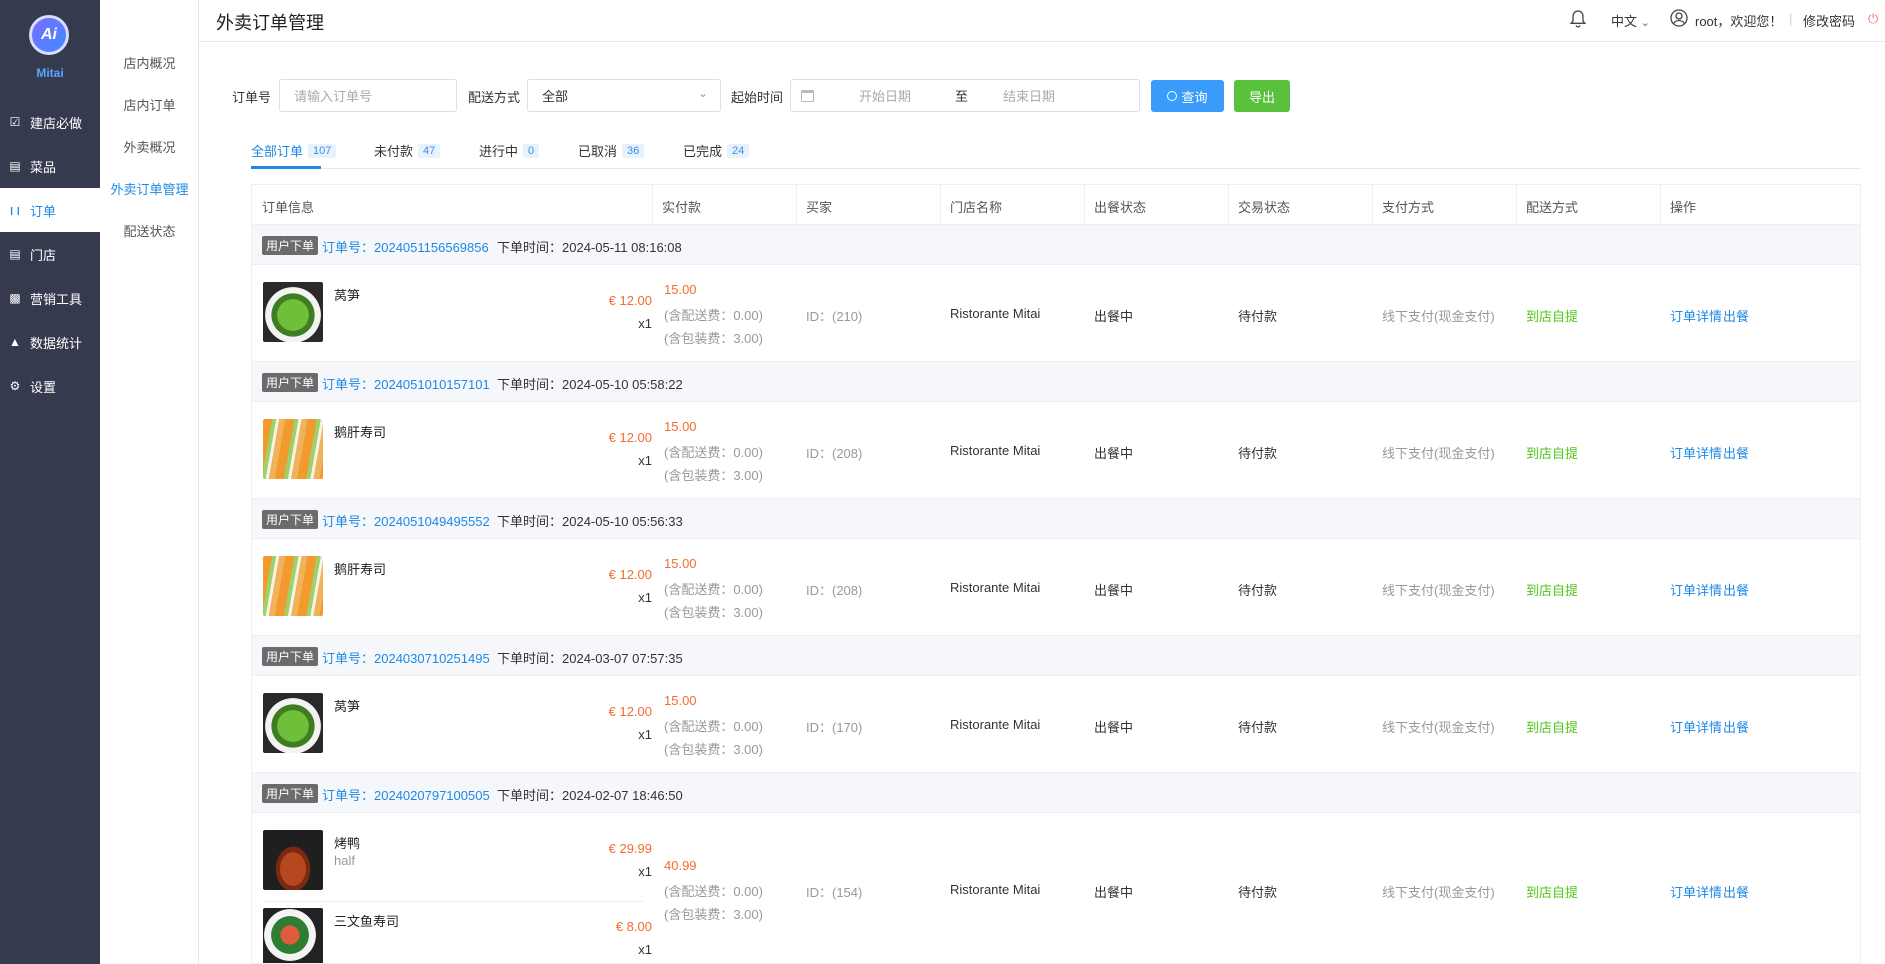  What do you see at coordinates (1630, 20) in the screenshot?
I see `language-select: 中文 ⌄` at bounding box center [1630, 20].